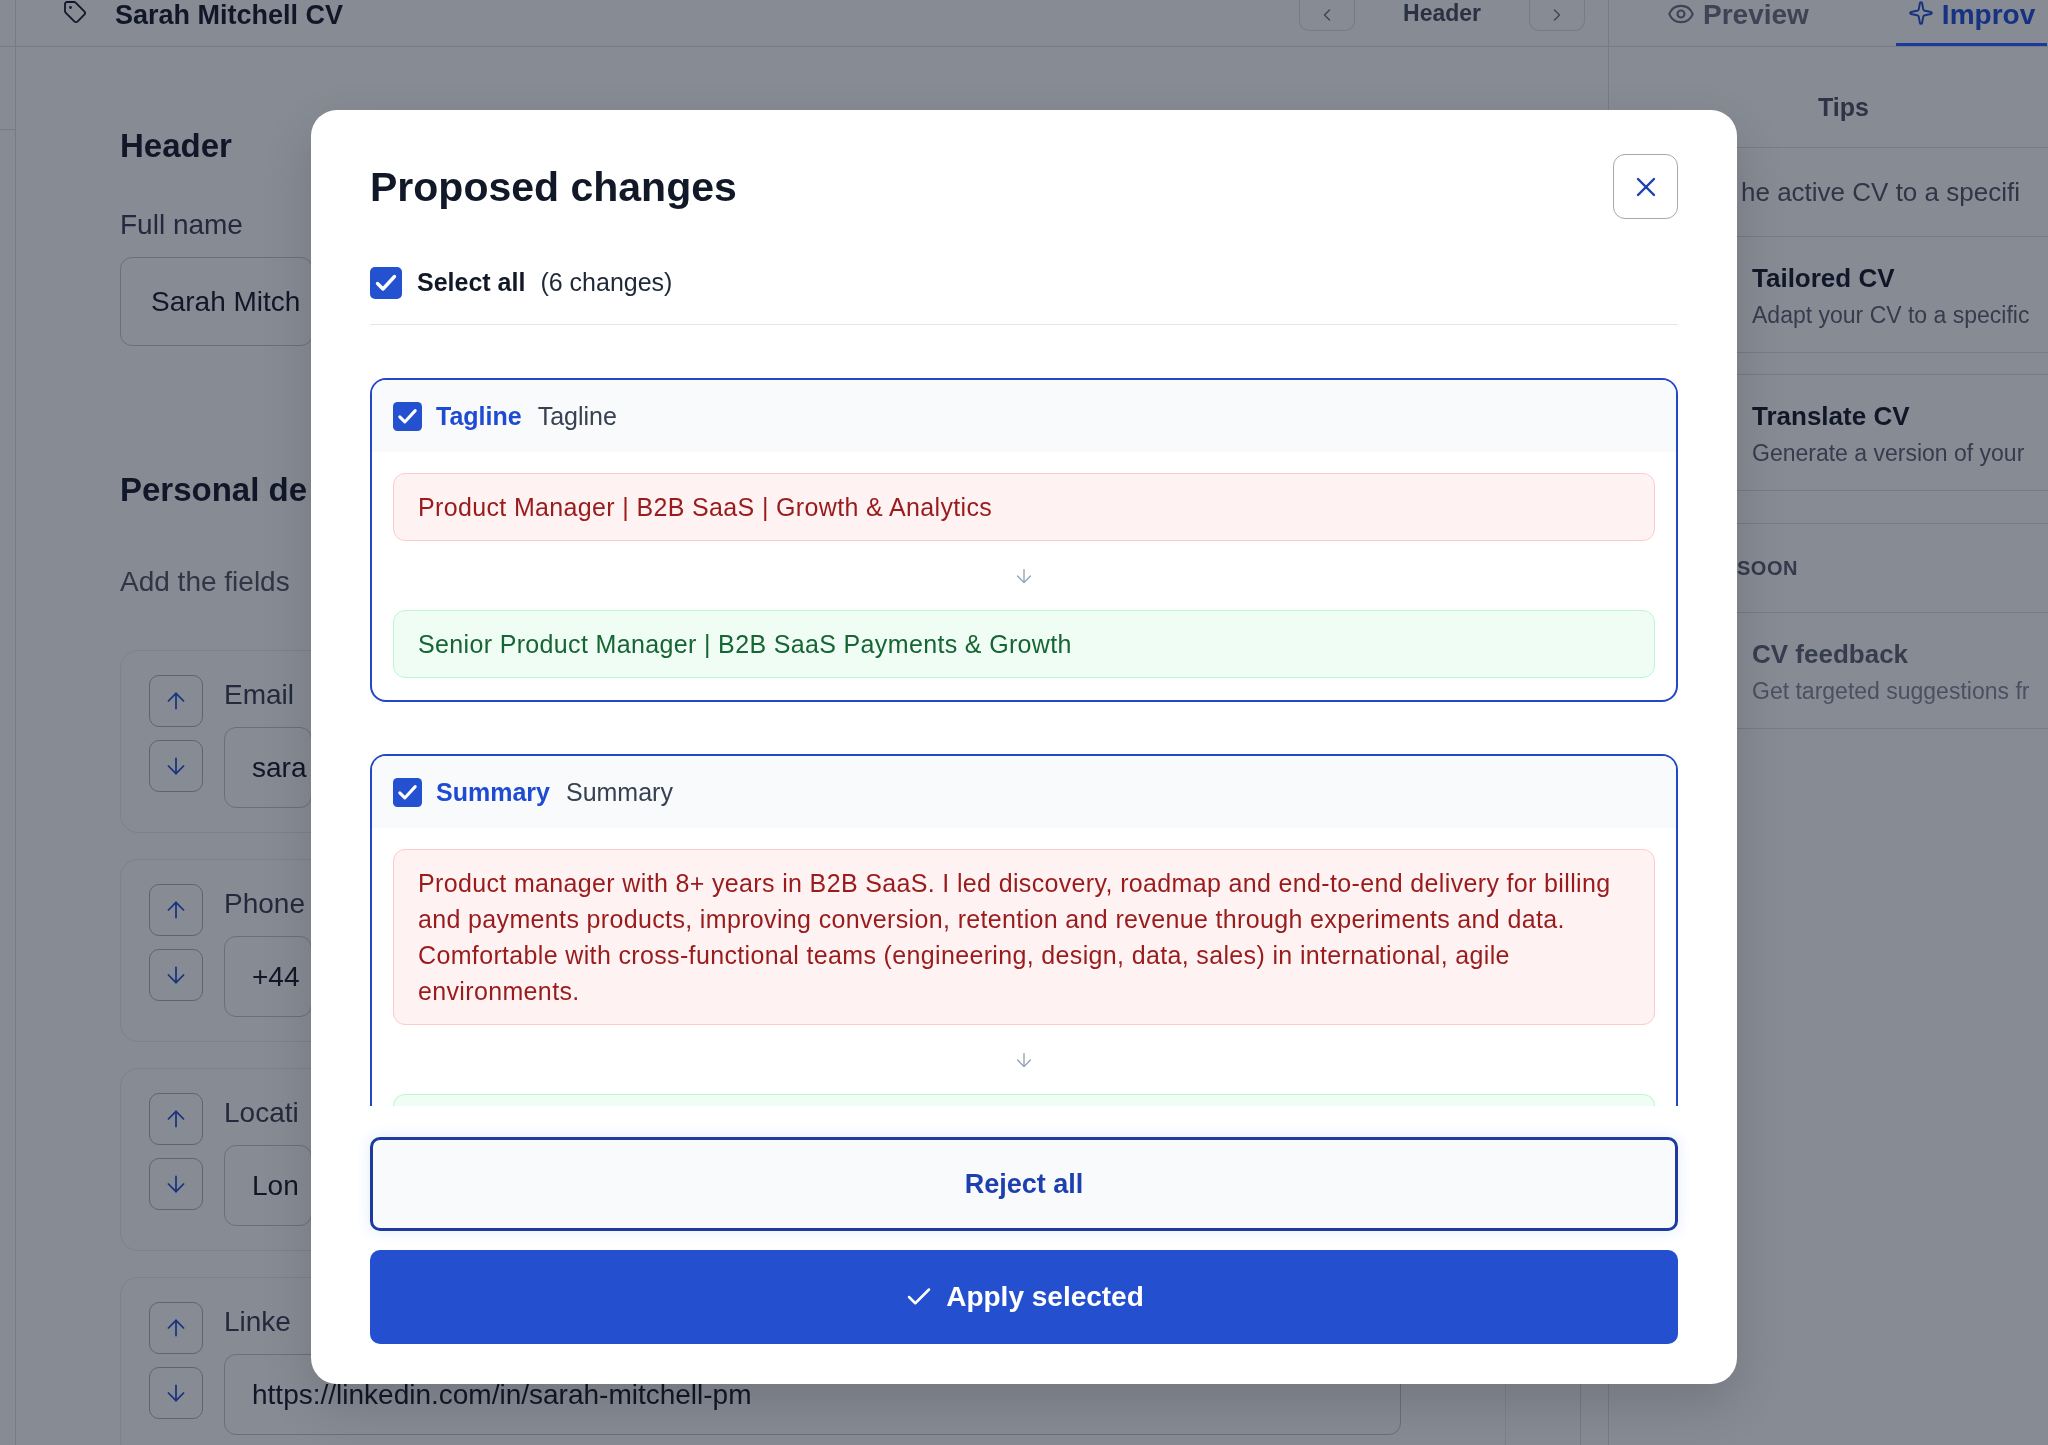  What do you see at coordinates (386, 282) in the screenshot?
I see `select-all-checkbox` at bounding box center [386, 282].